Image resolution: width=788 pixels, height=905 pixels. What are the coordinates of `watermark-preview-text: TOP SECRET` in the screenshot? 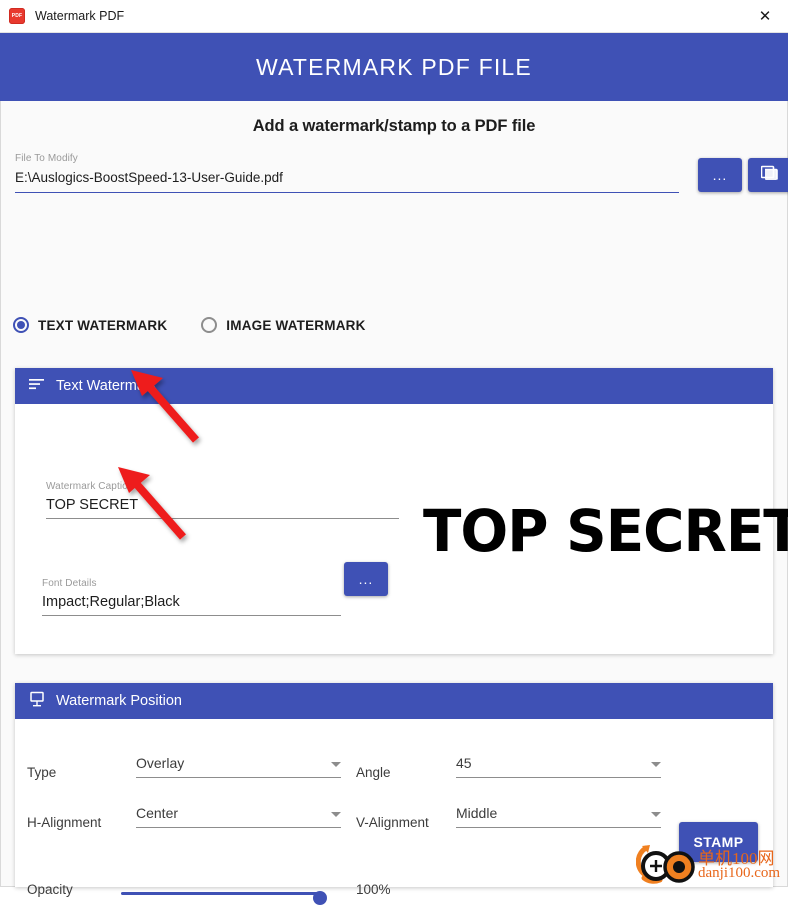 It's located at (605, 531).